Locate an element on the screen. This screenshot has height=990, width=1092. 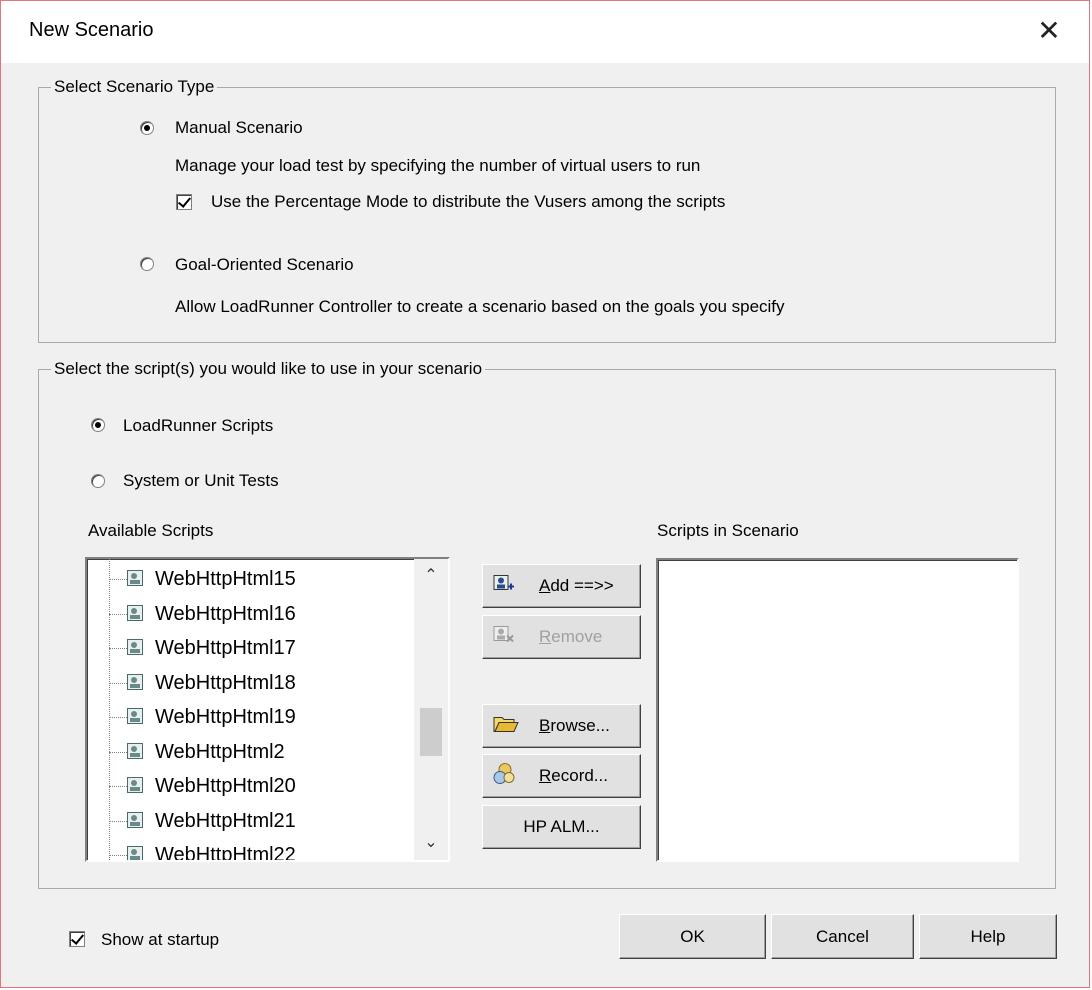
script-name: WebHttpHtml22 is located at coordinates (225, 853).